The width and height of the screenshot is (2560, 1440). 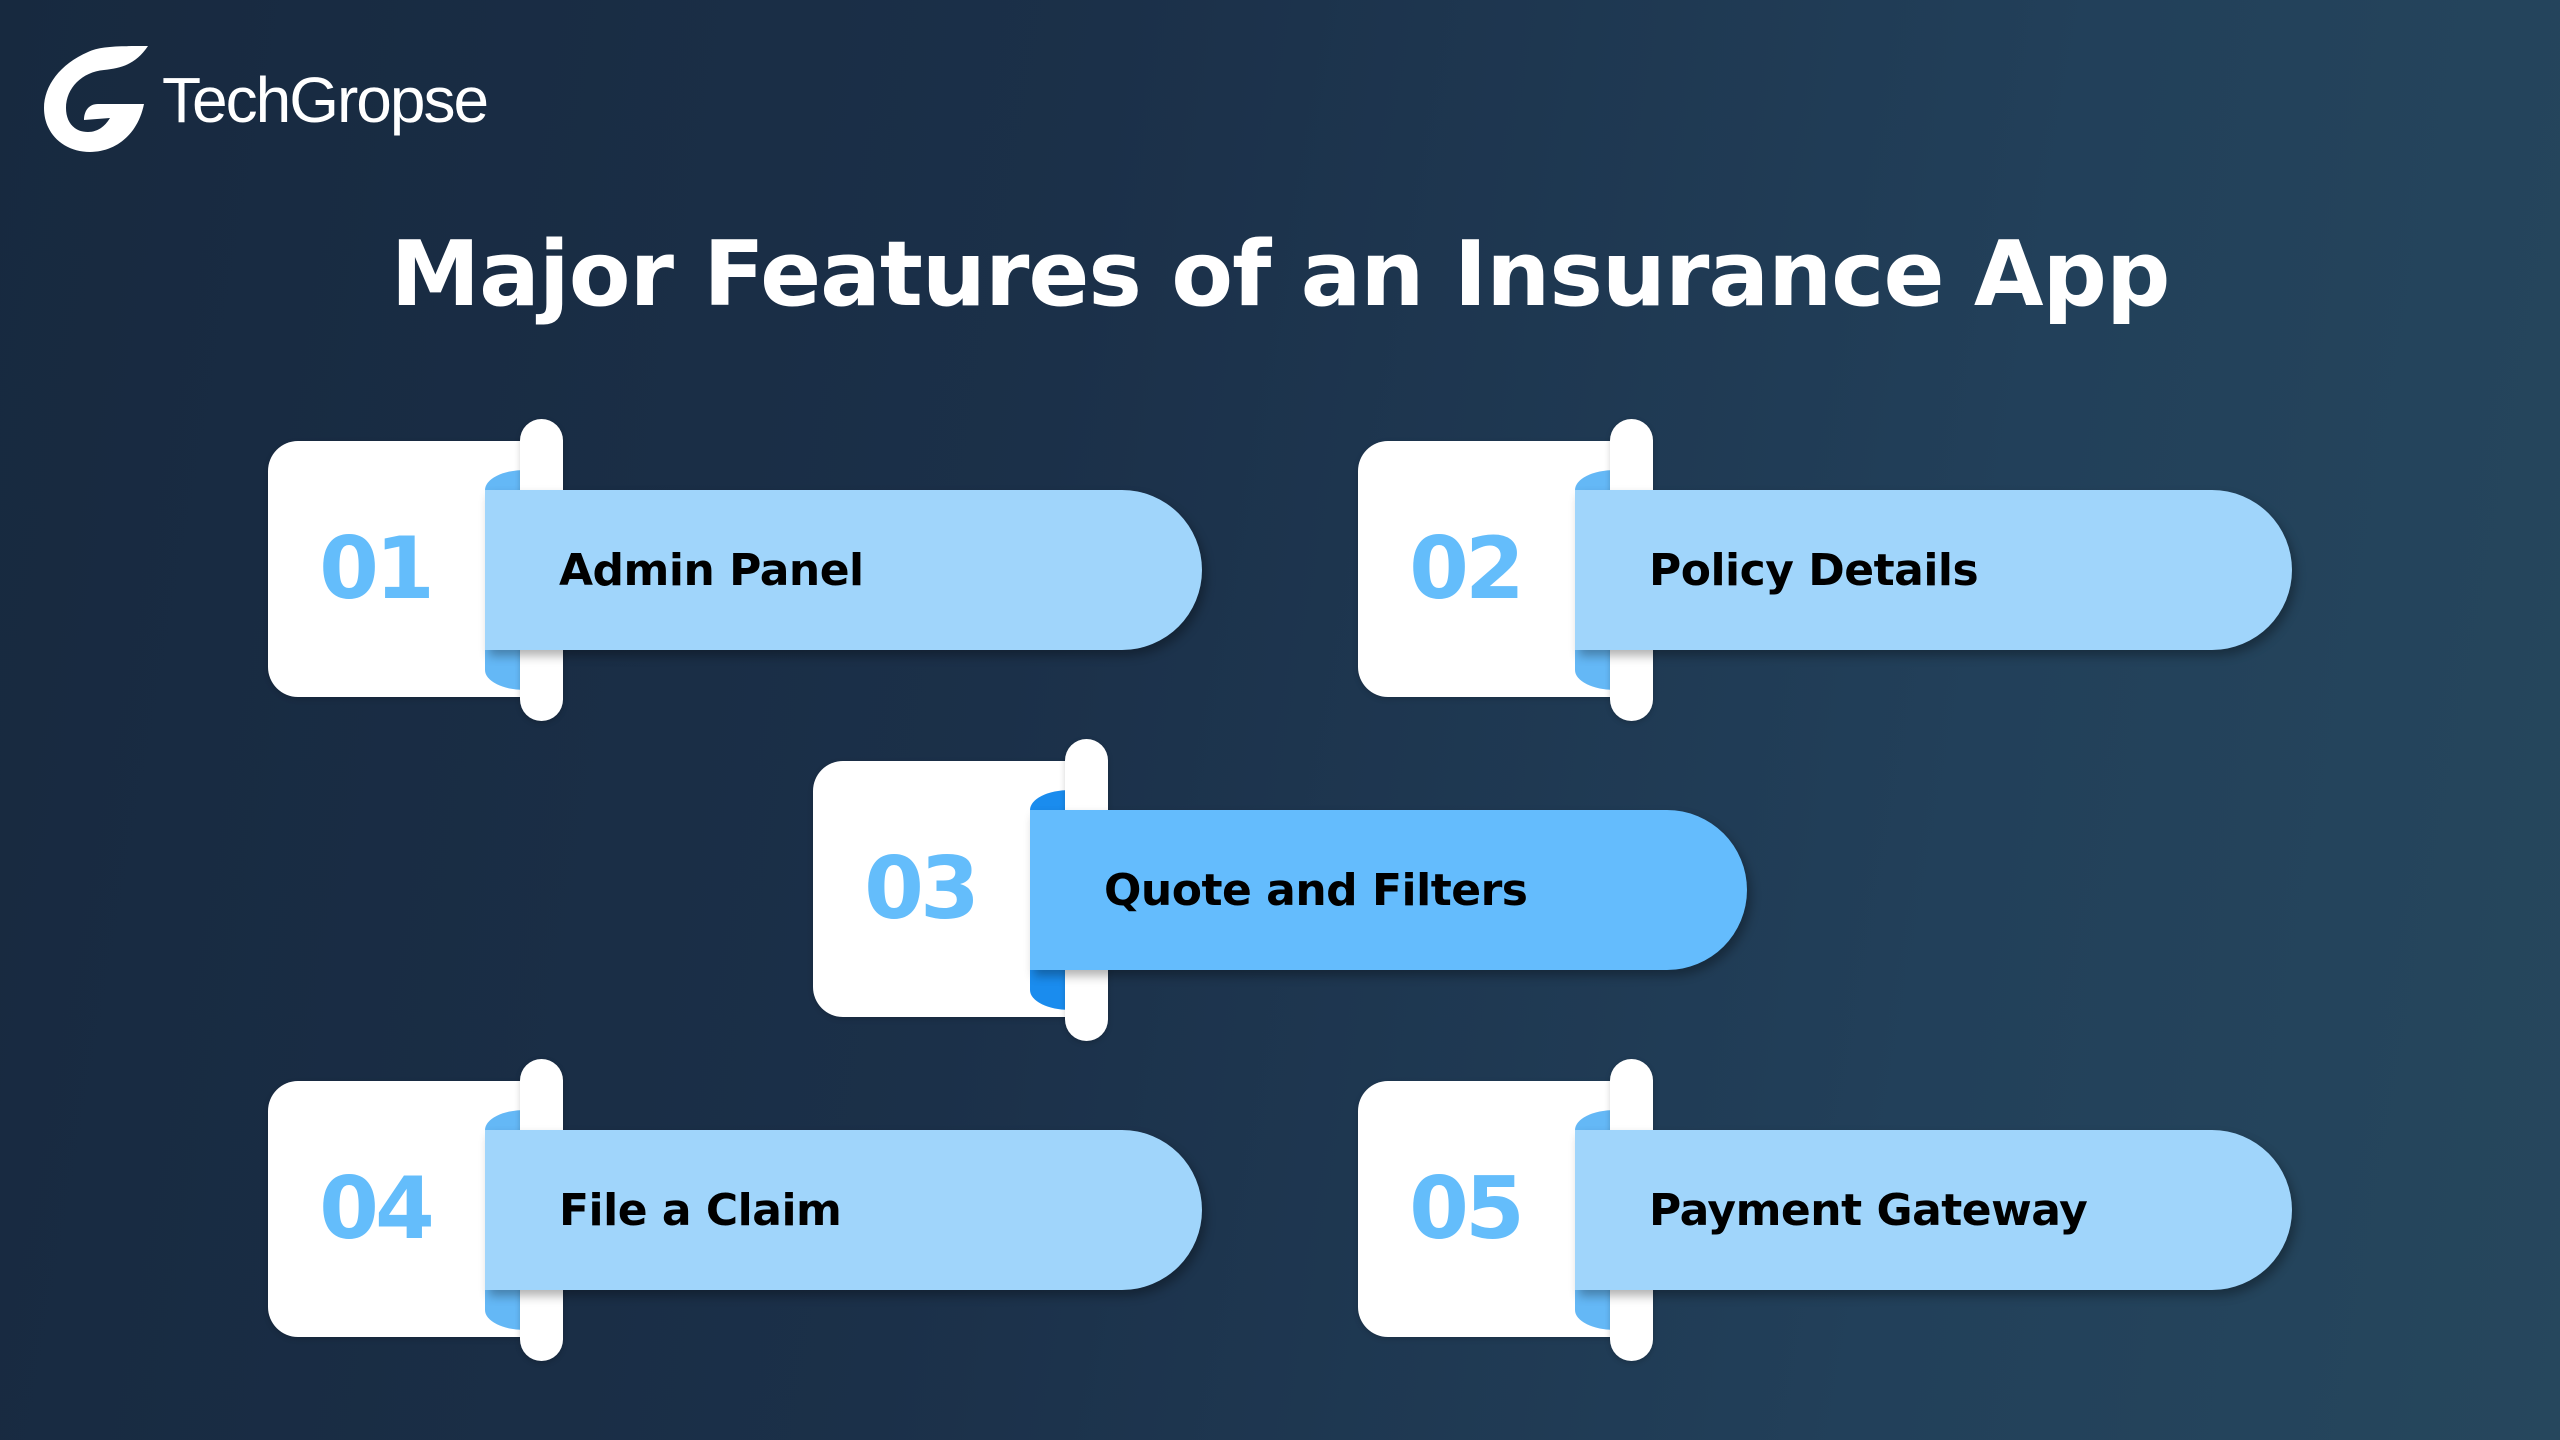 What do you see at coordinates (711, 570) in the screenshot?
I see `feature-label: Admin Panel` at bounding box center [711, 570].